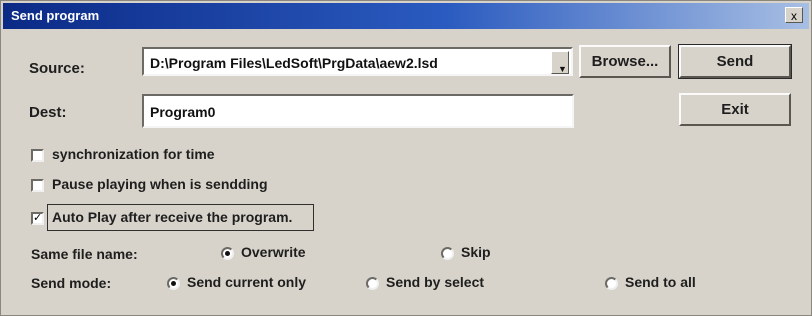 Image resolution: width=812 pixels, height=316 pixels. Describe the element at coordinates (37, 155) in the screenshot. I see `sync-checkbox` at that location.